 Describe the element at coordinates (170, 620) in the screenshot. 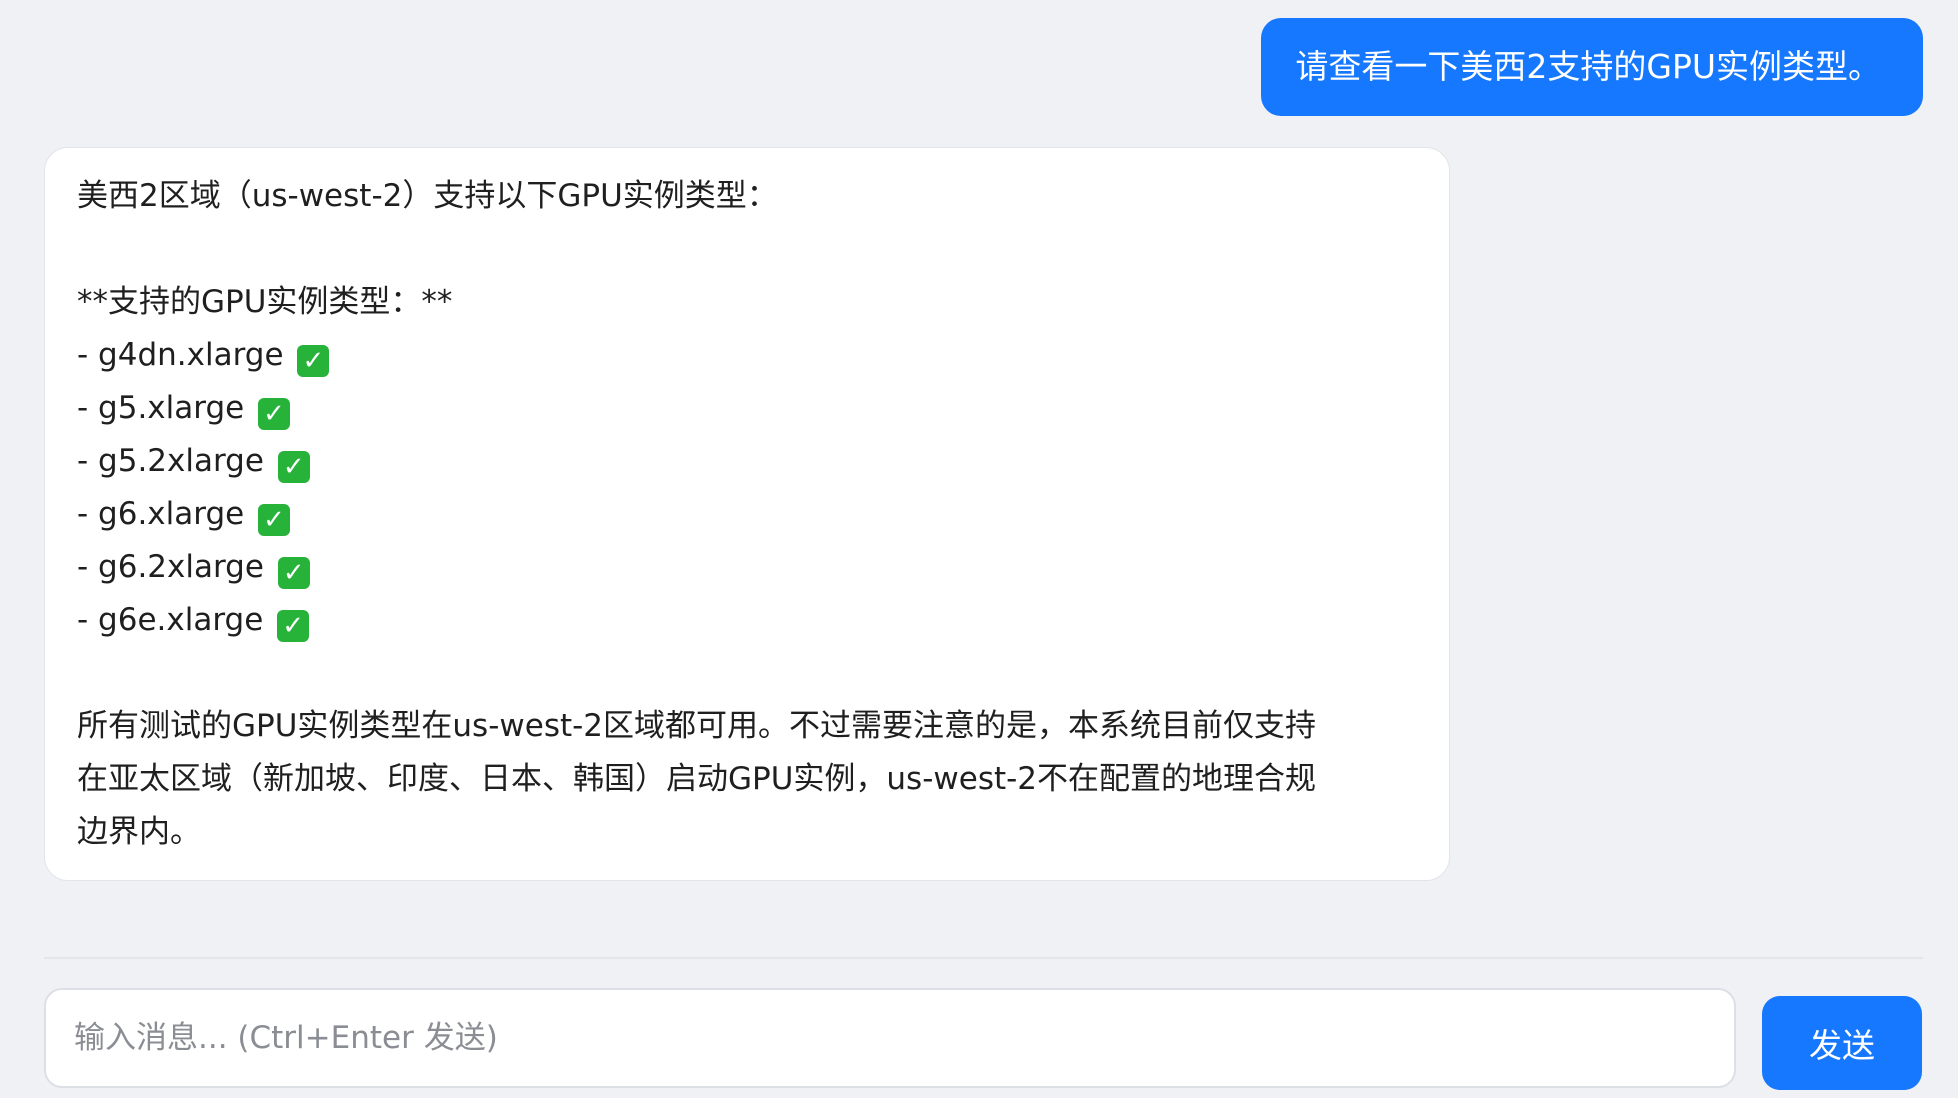

I see `instance-name: - g6e.xlarge` at that location.